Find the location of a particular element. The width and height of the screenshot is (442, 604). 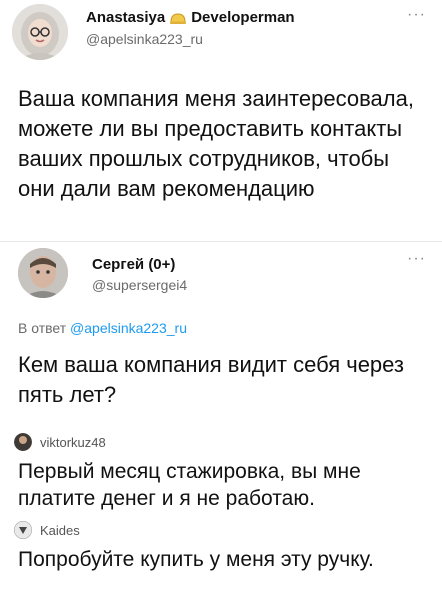

comment-user: Kaides is located at coordinates (47, 530).